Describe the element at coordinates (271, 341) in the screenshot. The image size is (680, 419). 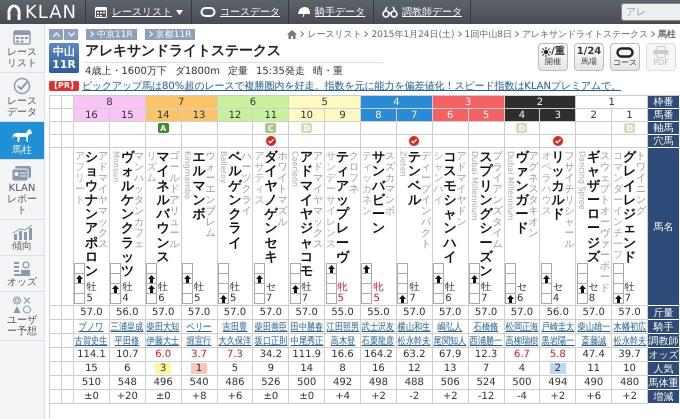
I see `trainer-link: 坂口正則` at that location.